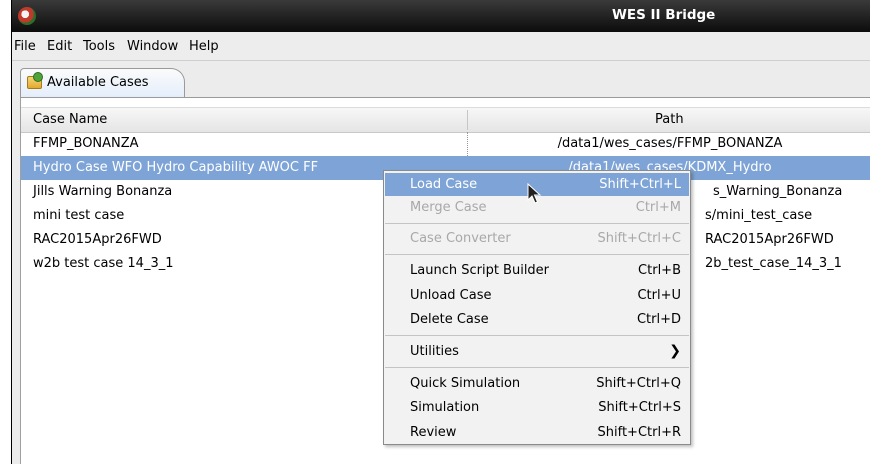  What do you see at coordinates (434, 351) in the screenshot?
I see `menu-item-label: Utilities` at bounding box center [434, 351].